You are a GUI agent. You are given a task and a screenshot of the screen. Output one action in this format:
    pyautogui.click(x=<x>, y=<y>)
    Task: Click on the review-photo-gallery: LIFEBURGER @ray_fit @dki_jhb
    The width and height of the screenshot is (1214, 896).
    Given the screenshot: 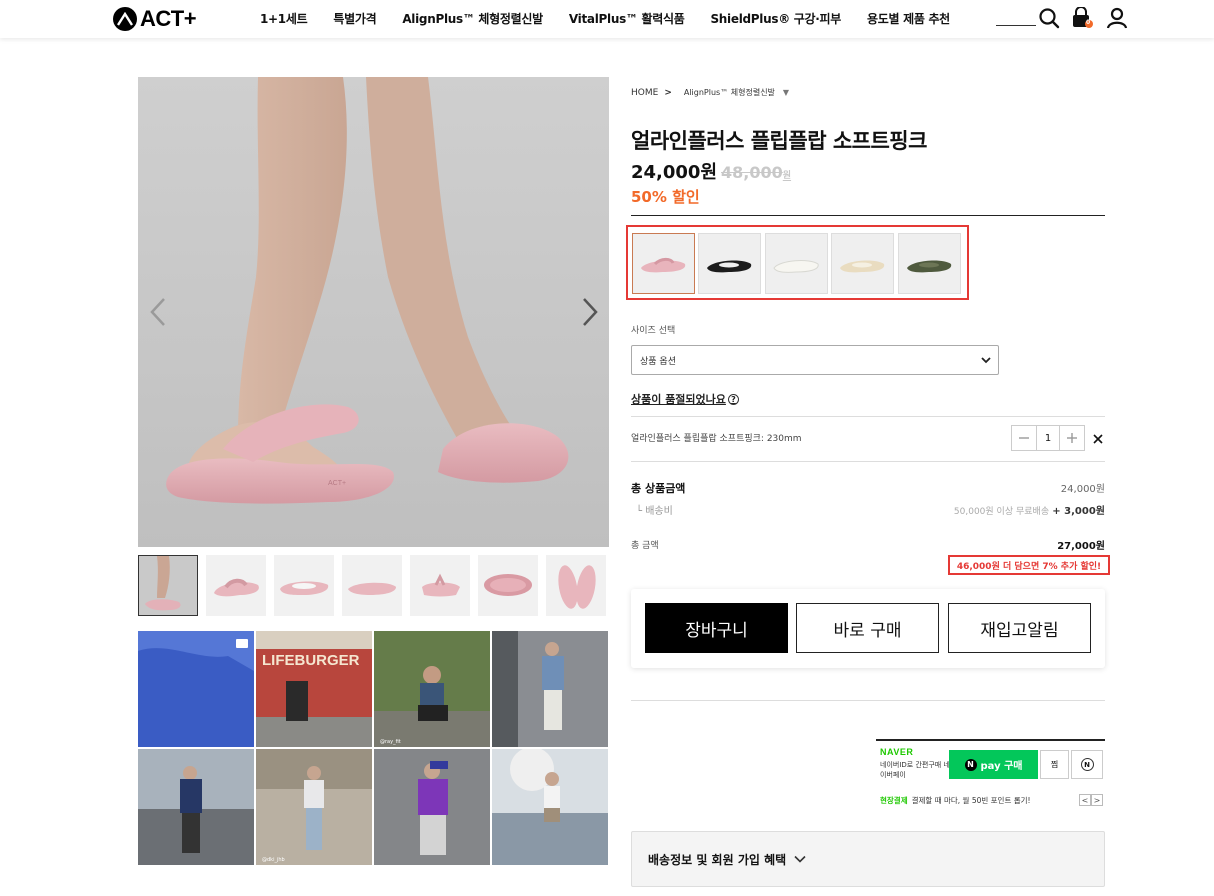 What is the action you would take?
    pyautogui.click(x=373, y=748)
    